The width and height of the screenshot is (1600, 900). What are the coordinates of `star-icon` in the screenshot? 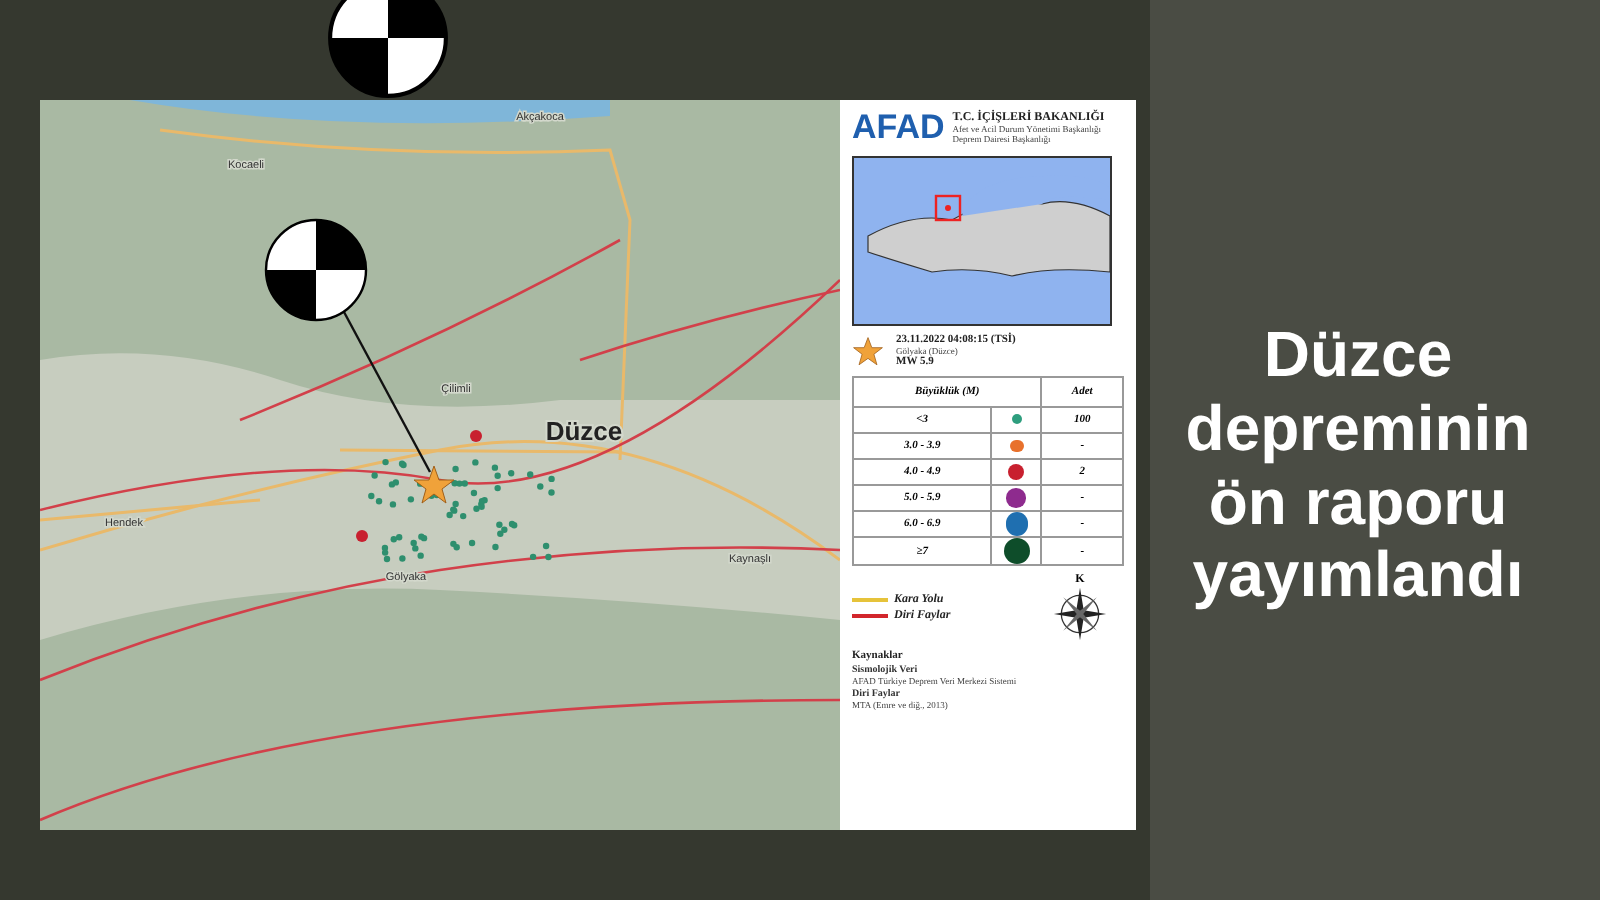 It's located at (868, 351).